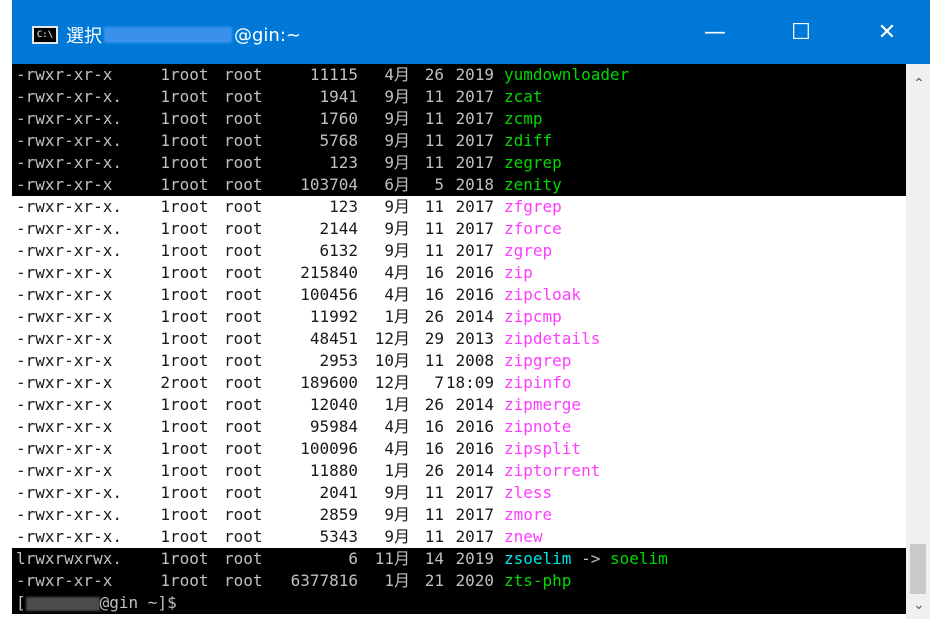  What do you see at coordinates (638, 558) in the screenshot?
I see `symlink-target: soelim` at bounding box center [638, 558].